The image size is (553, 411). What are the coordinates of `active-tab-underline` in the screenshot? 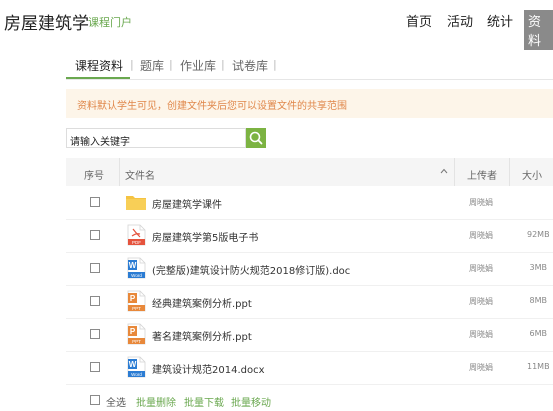 It's located at (98, 78).